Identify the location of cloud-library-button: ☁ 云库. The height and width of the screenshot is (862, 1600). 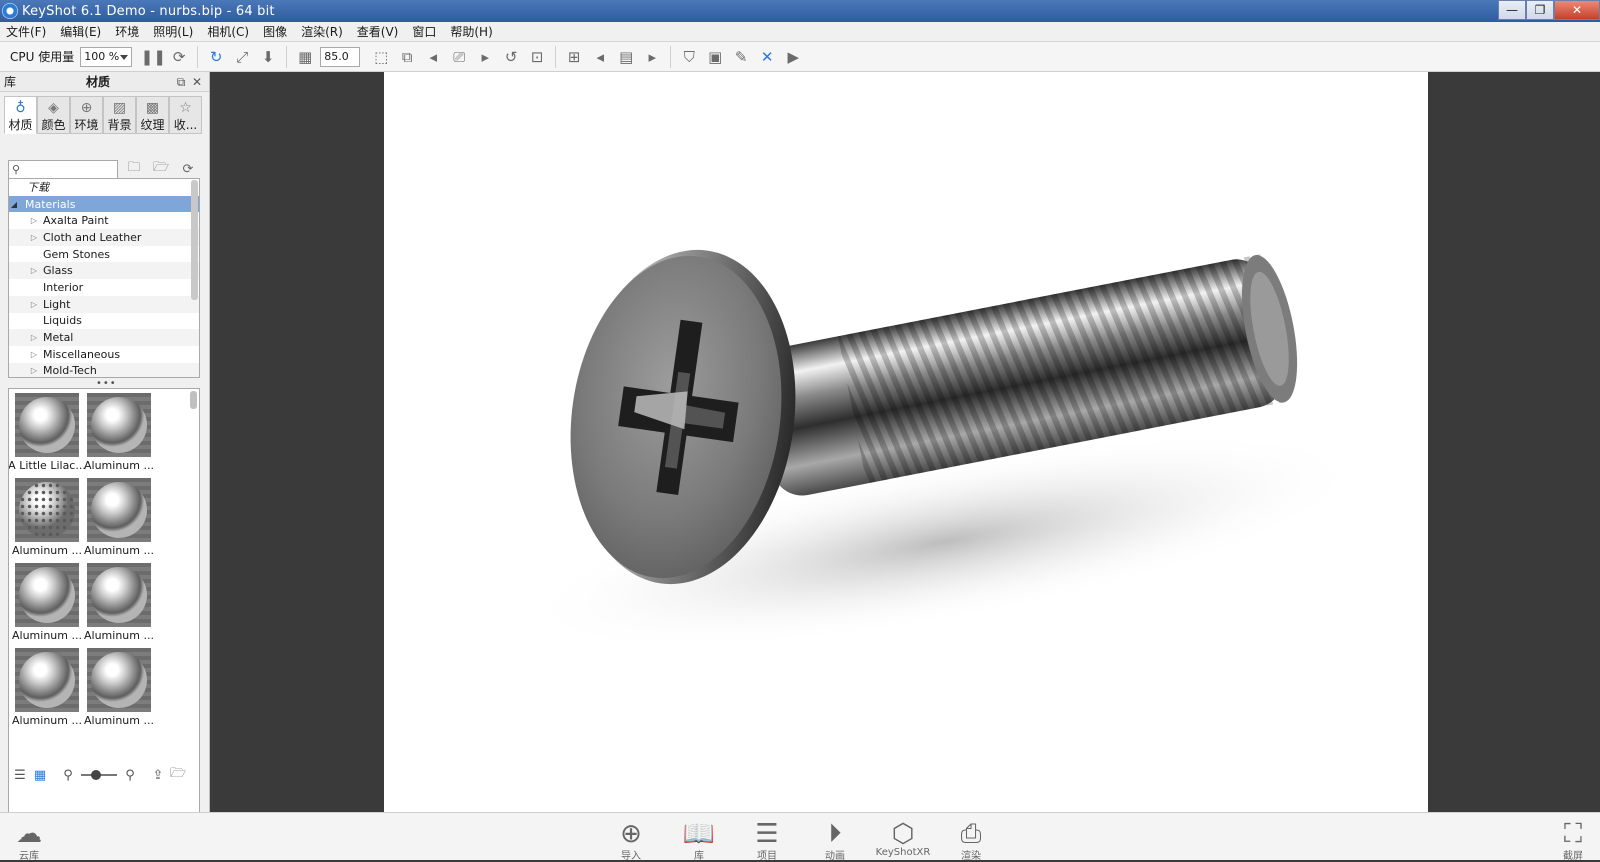
(29, 840).